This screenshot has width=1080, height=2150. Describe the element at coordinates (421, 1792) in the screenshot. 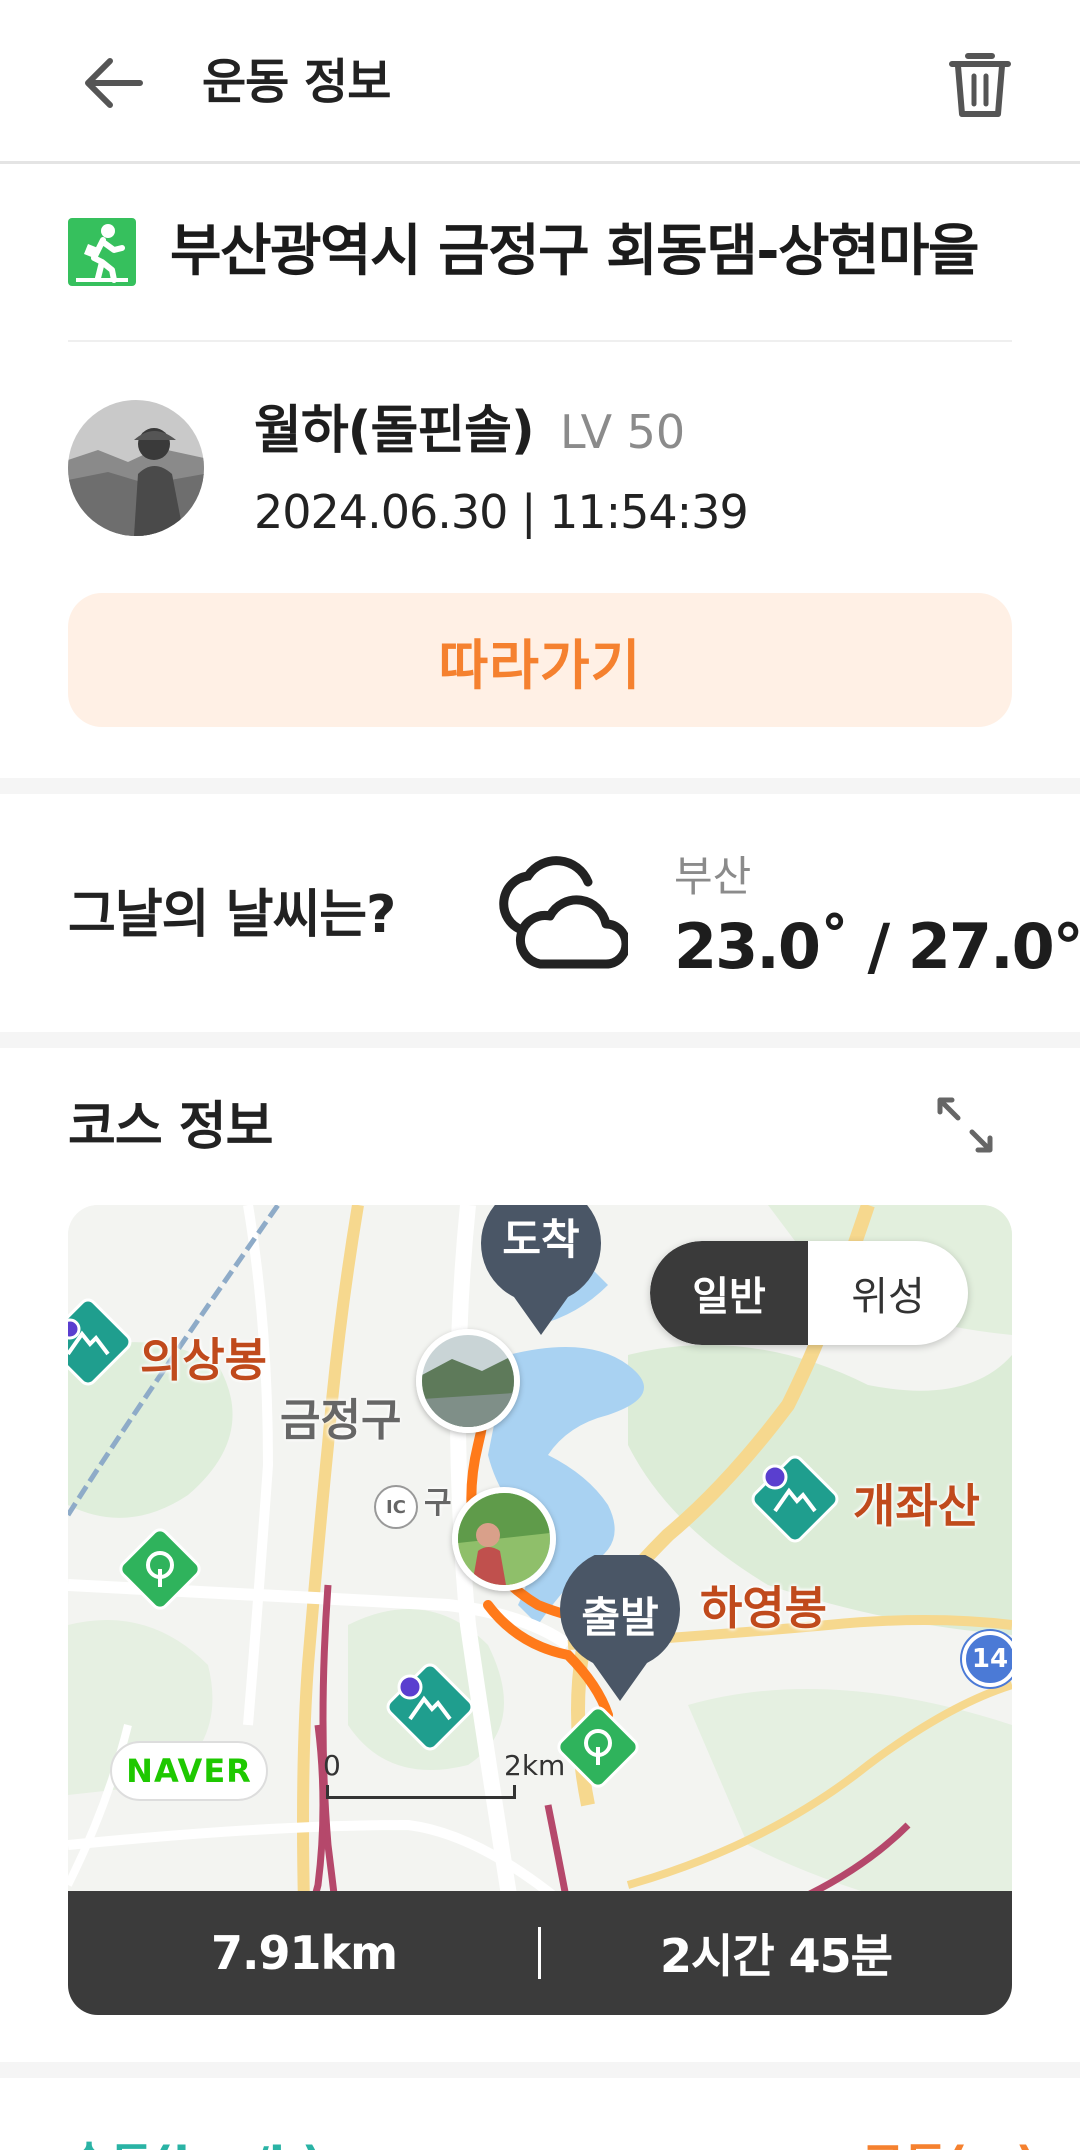

I see `scale-bar` at that location.